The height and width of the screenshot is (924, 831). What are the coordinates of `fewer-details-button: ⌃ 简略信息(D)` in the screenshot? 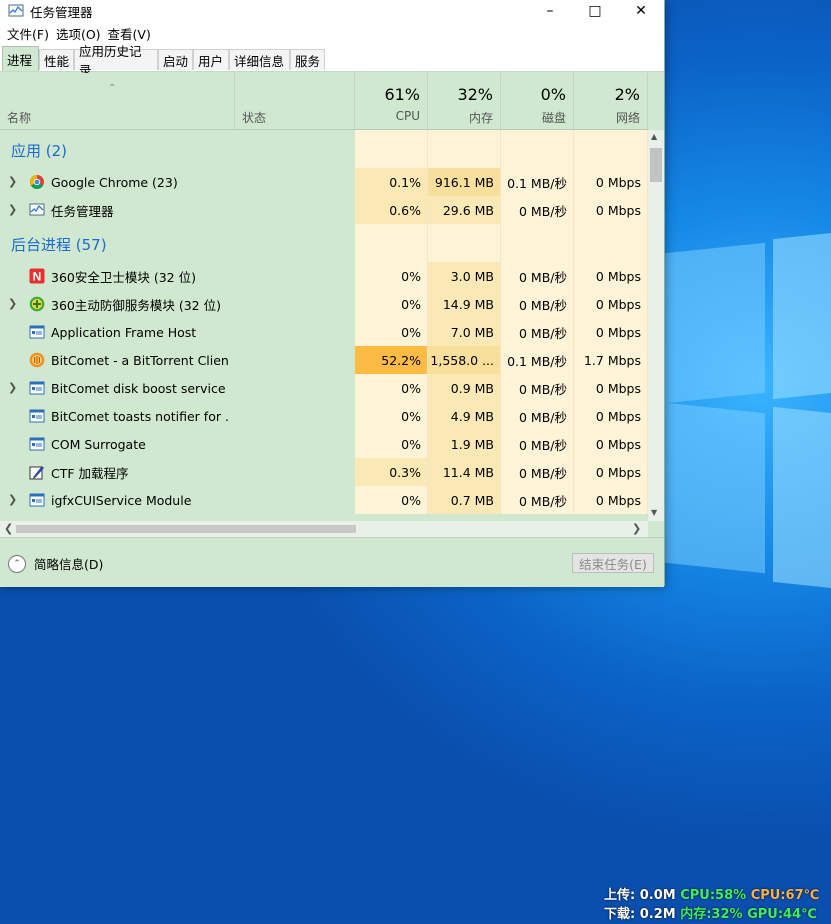 It's located at (55, 563).